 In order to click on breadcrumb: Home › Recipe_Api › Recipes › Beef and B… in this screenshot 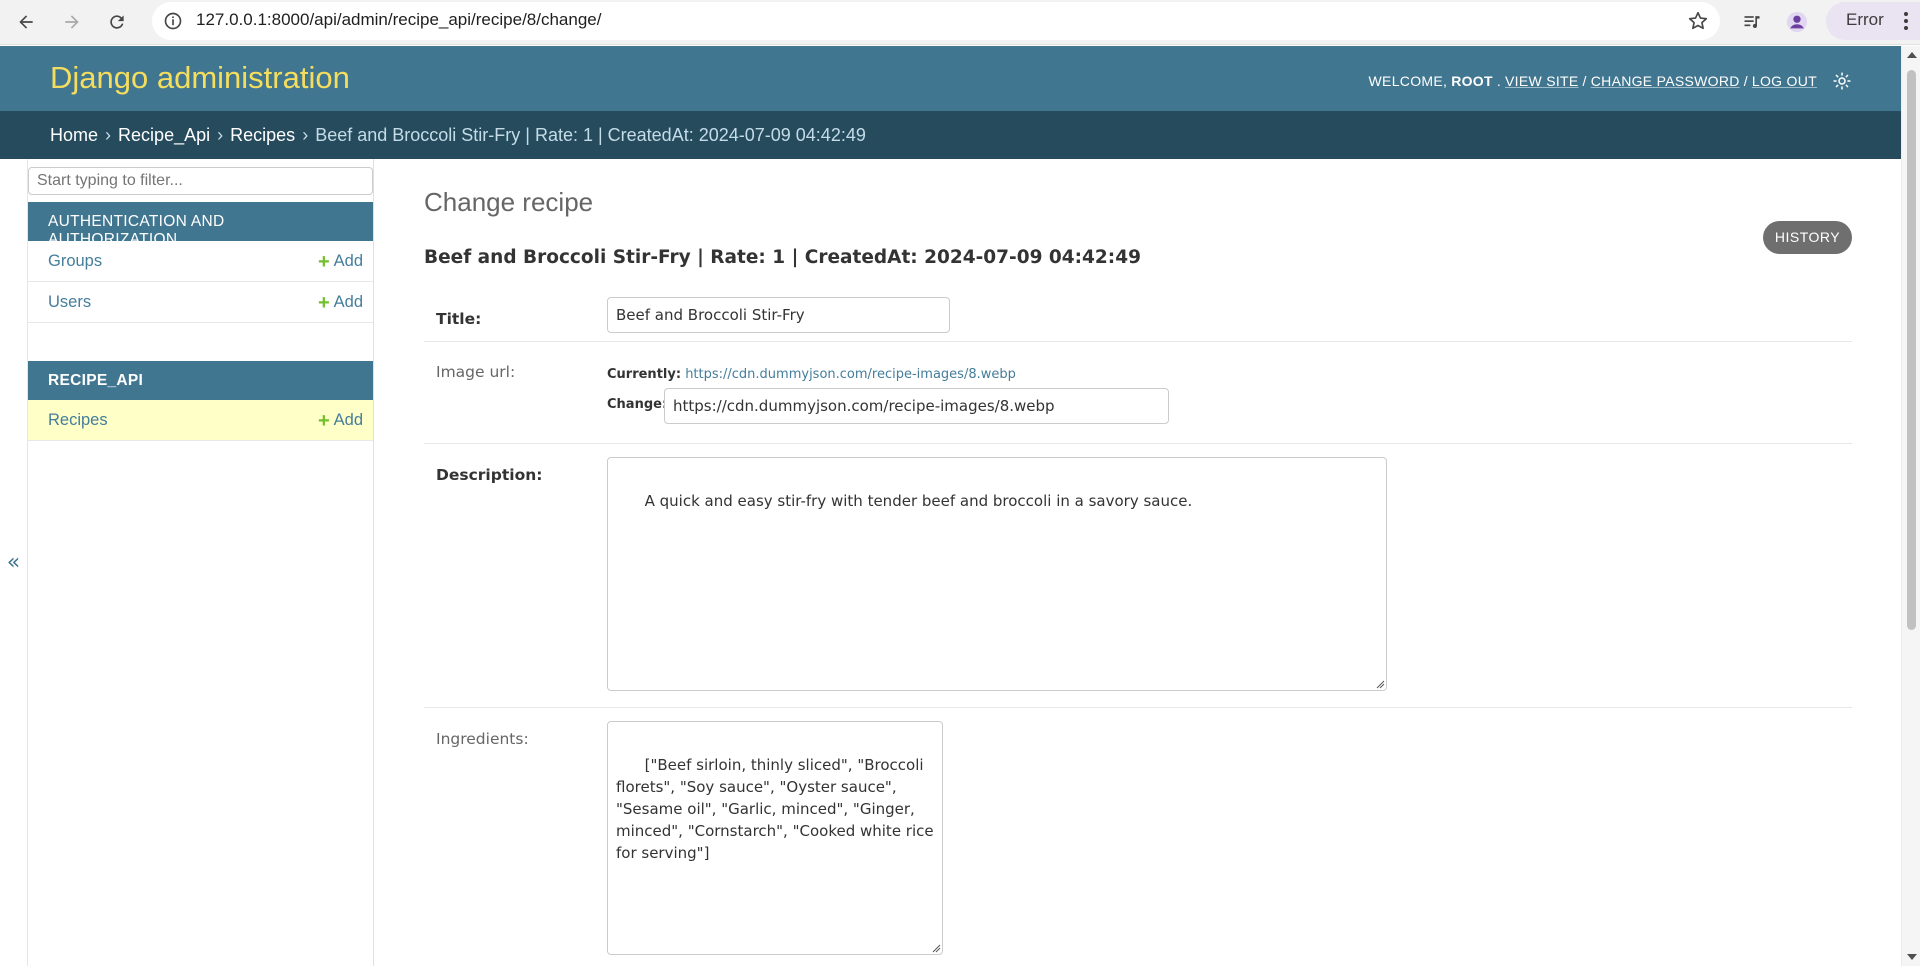, I will do `click(950, 135)`.